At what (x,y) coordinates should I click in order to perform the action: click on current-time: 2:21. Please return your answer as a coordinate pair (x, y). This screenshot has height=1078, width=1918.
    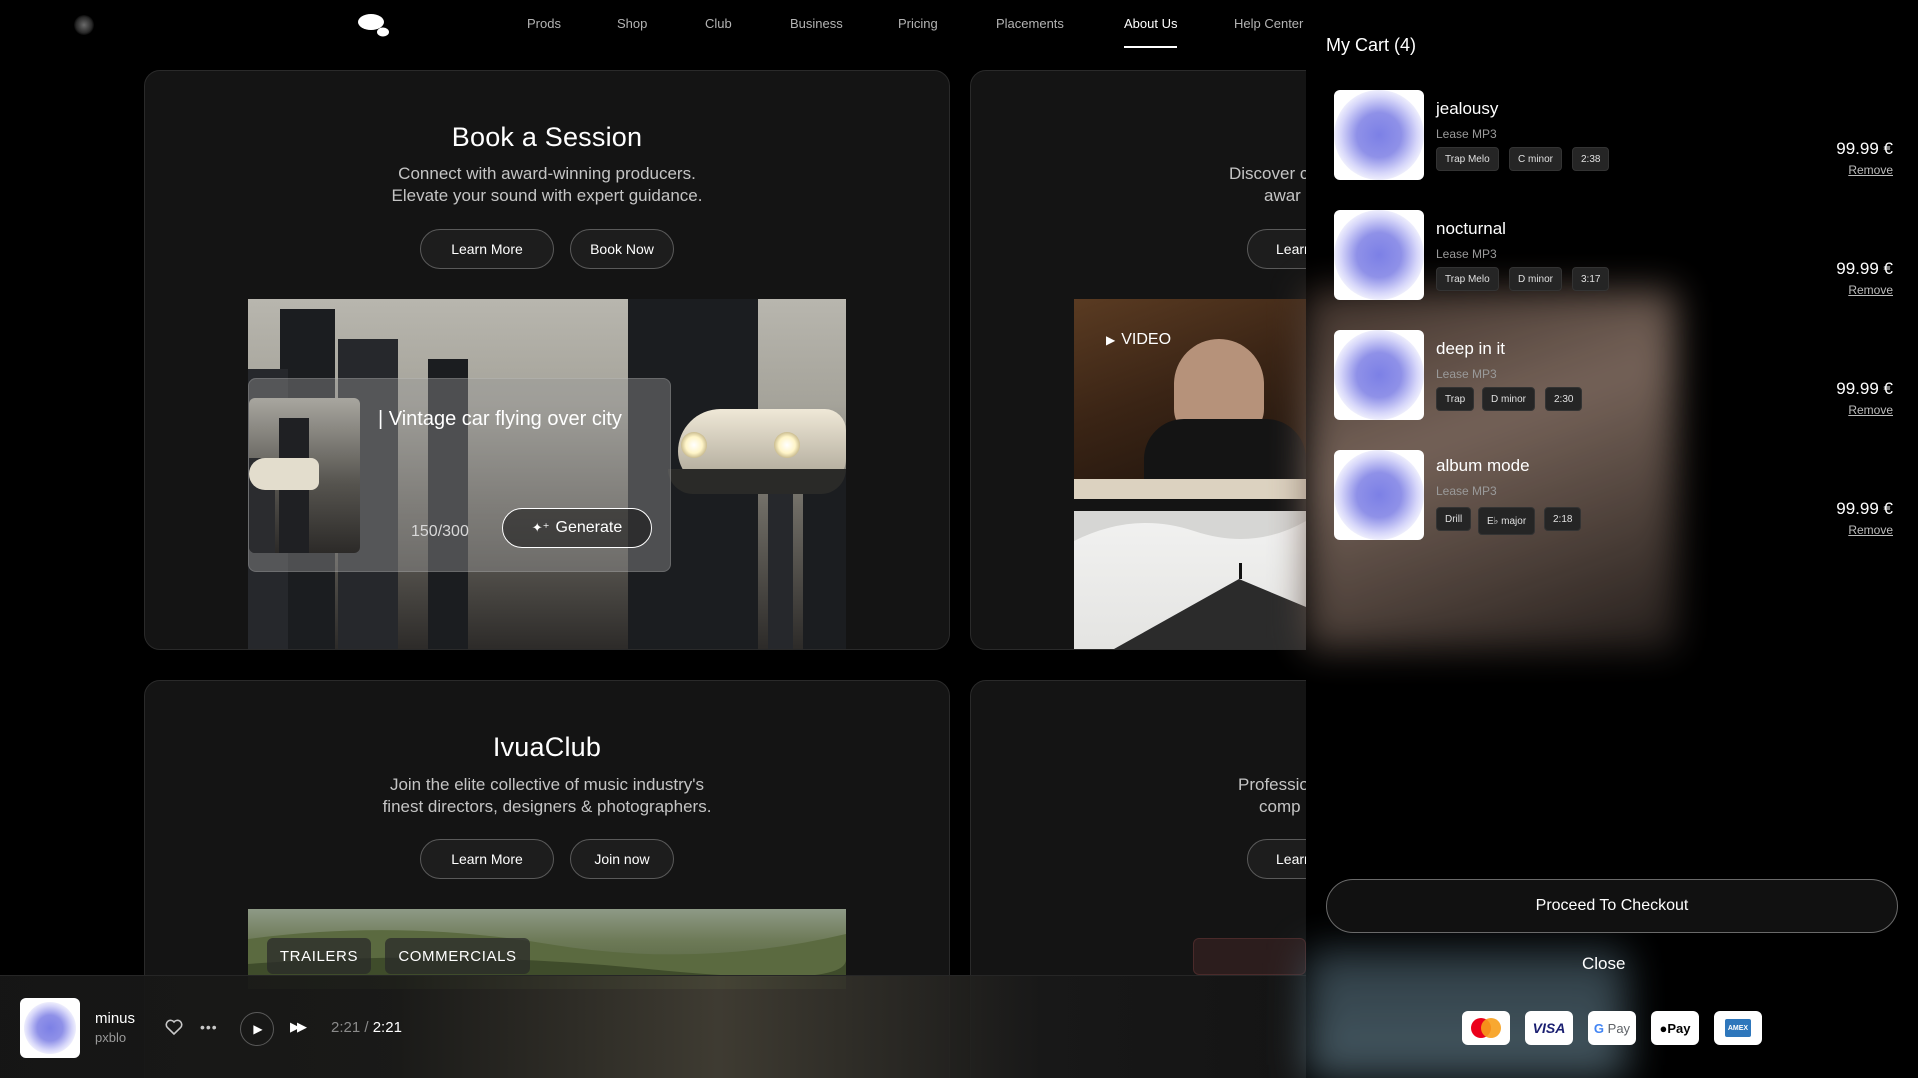
    Looking at the image, I should click on (346, 1027).